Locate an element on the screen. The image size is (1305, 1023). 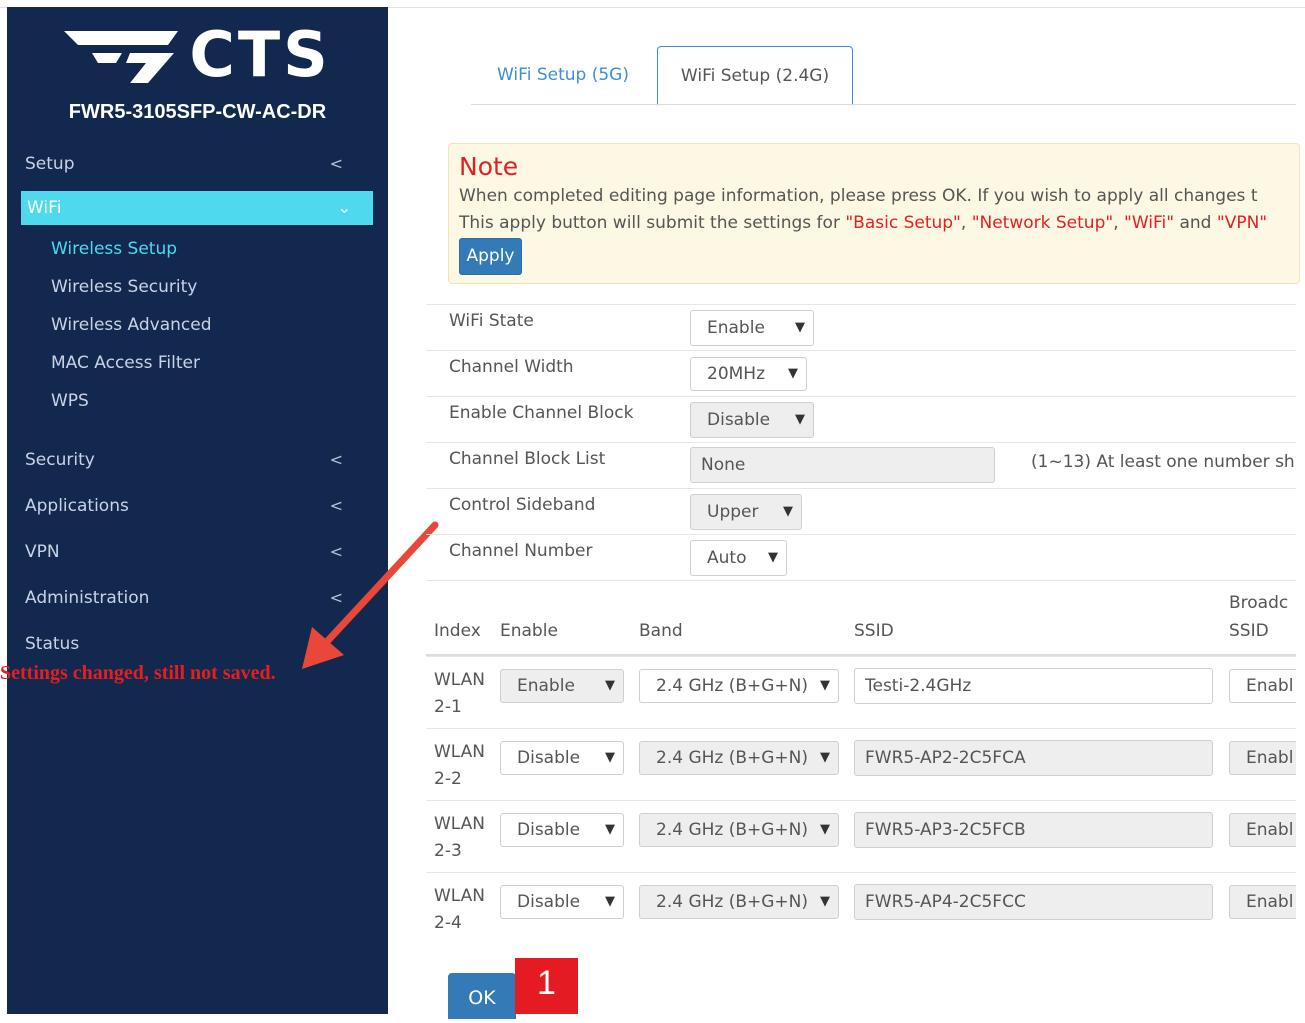
sidebar-item-security: Security < is located at coordinates (198, 460).